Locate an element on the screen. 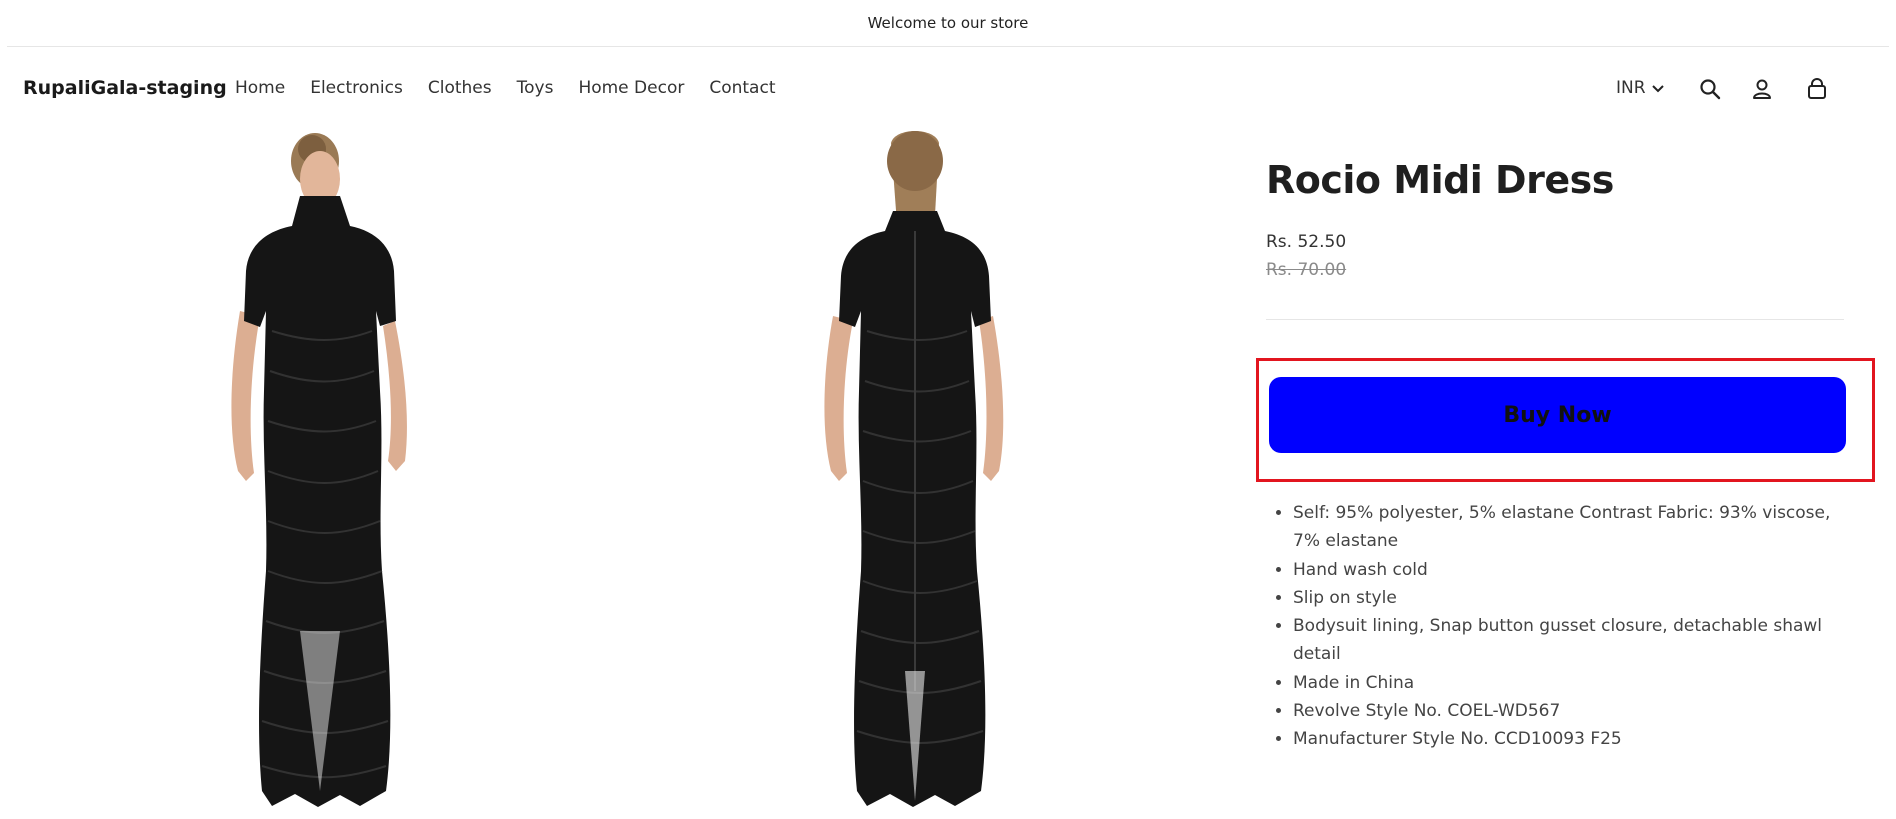 This screenshot has height=819, width=1896. announcement-text: Welcome to our store is located at coordinates (948, 23).